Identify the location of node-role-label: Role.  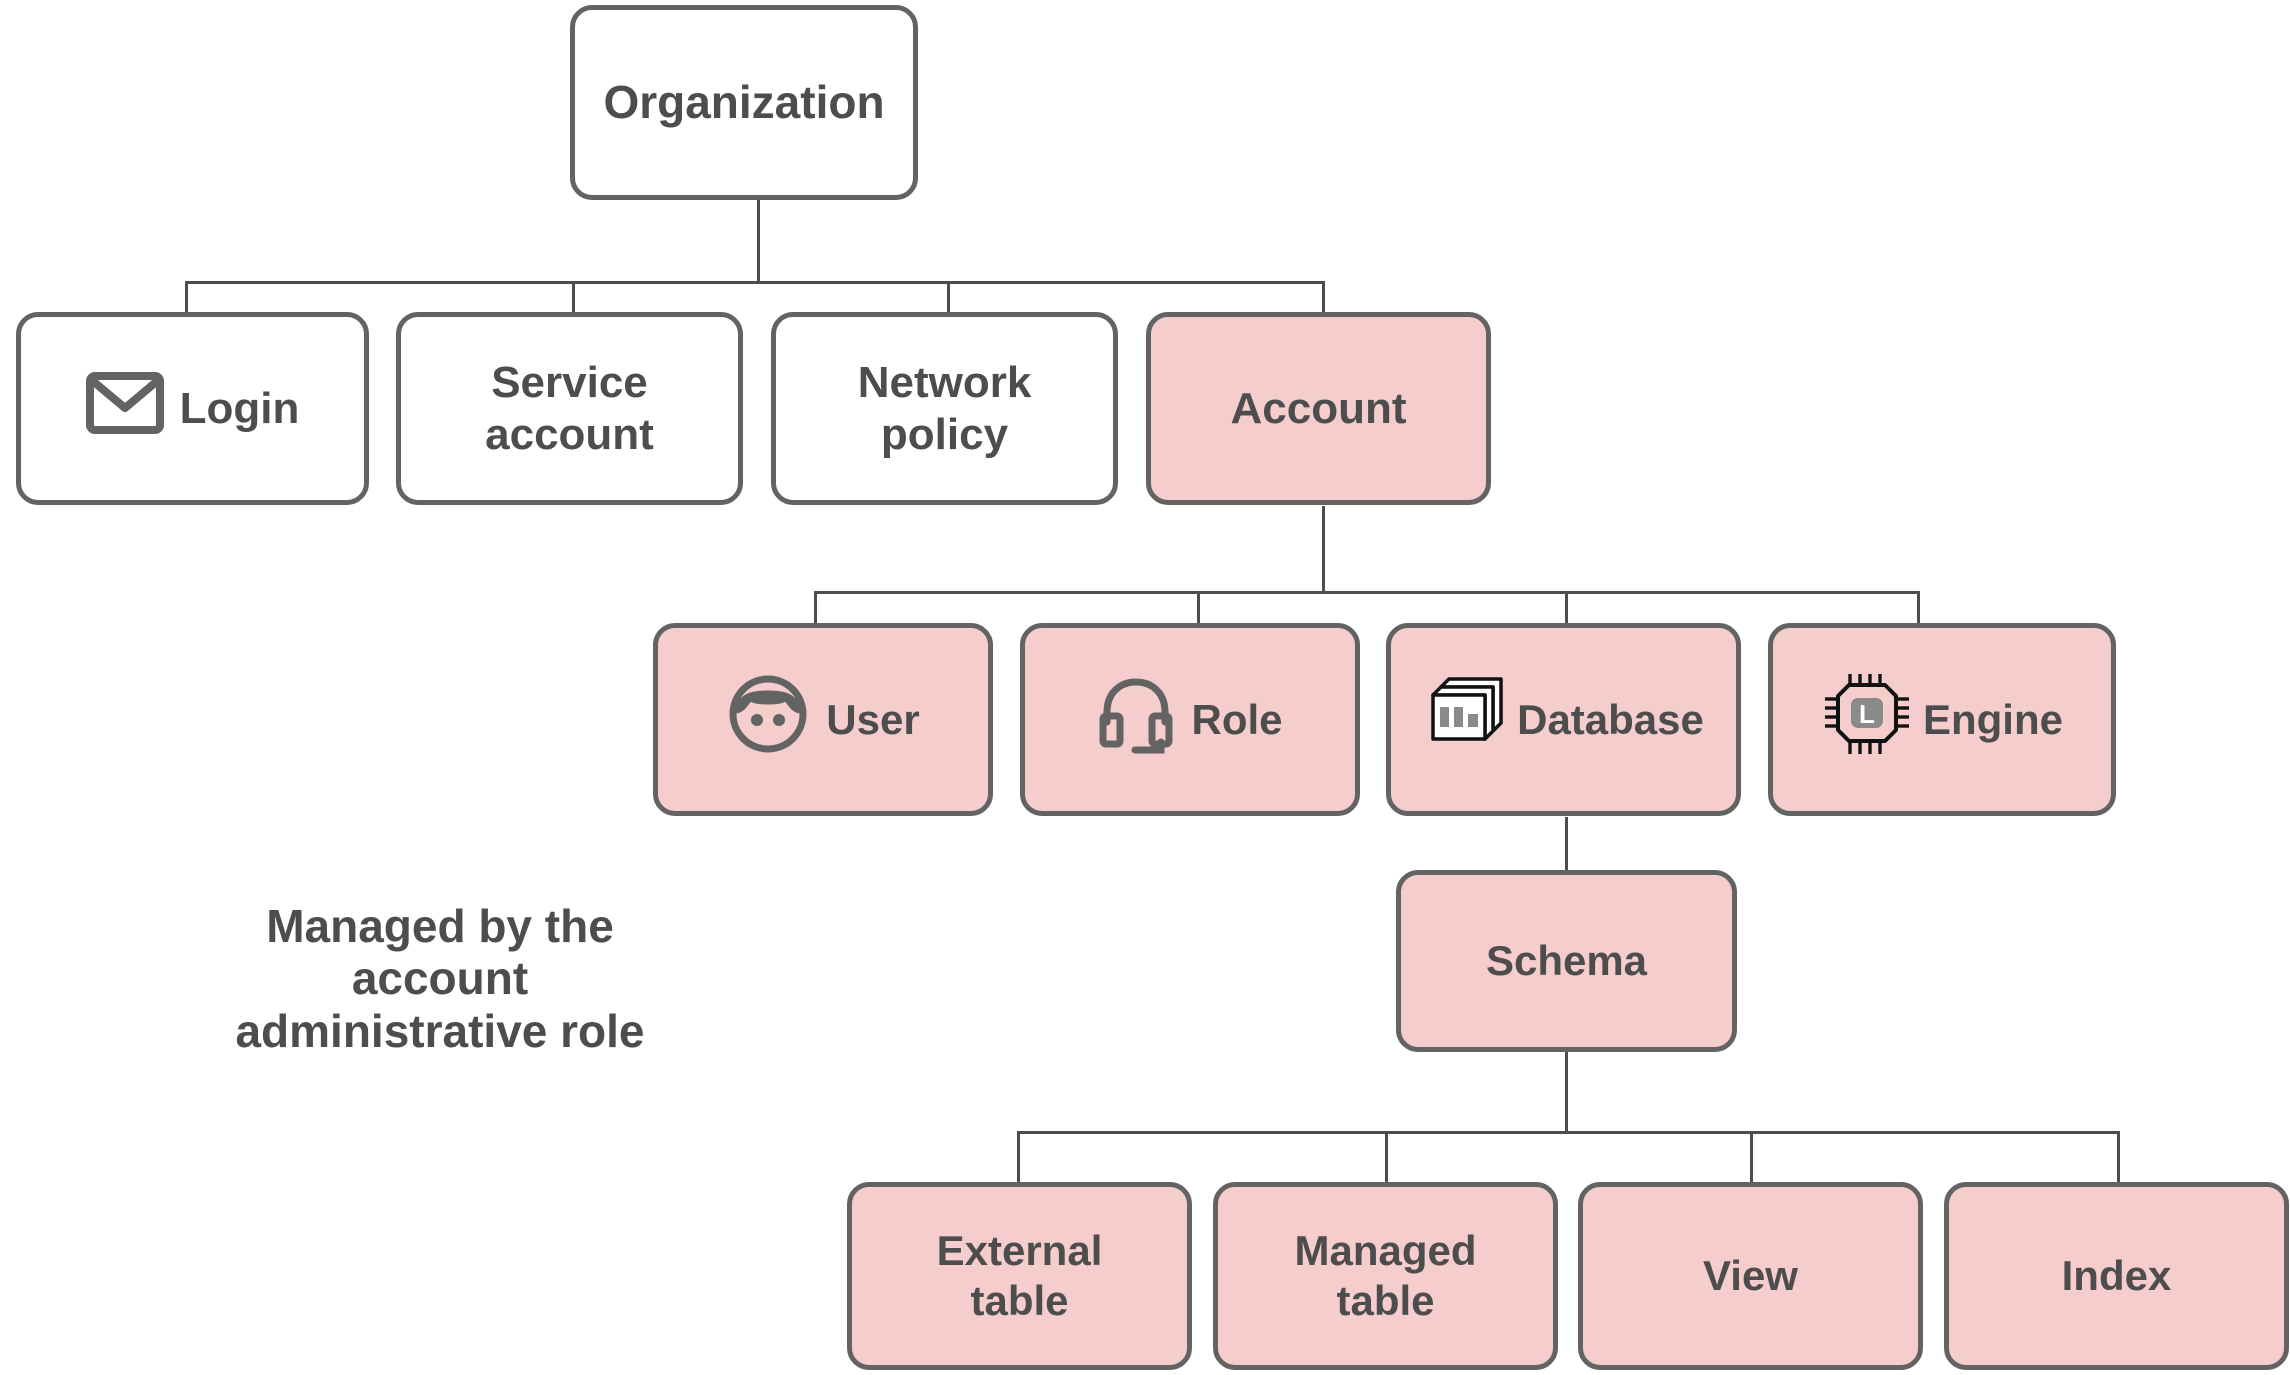
(1237, 719).